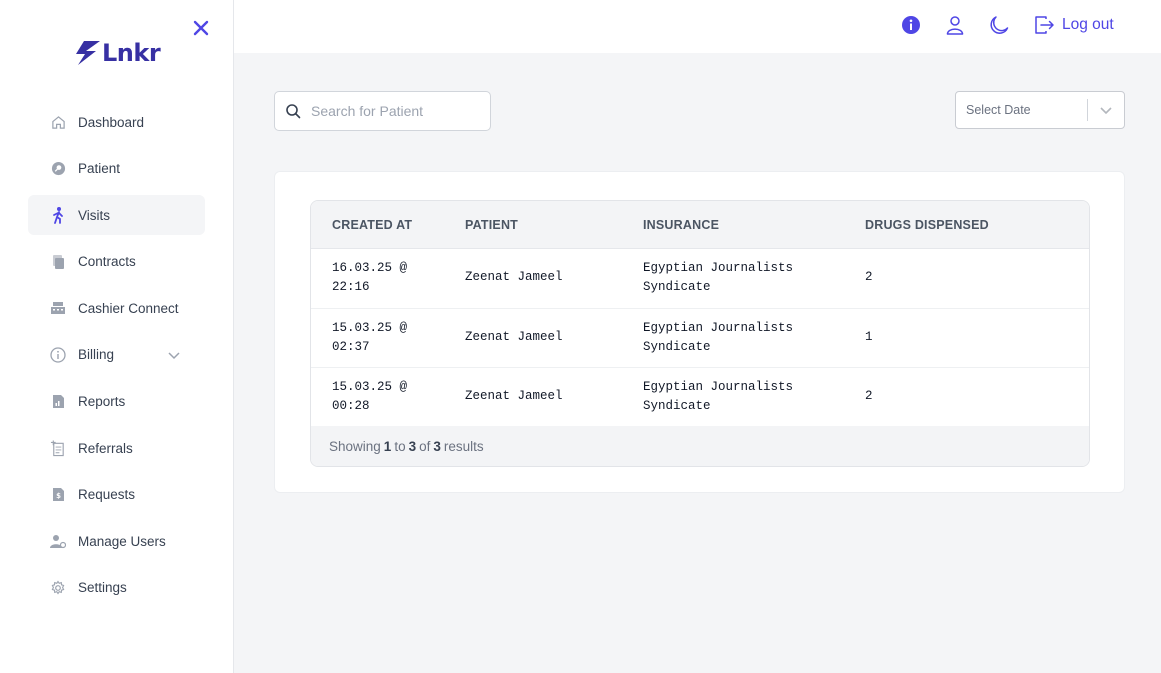  I want to click on user-icon, so click(955, 25).